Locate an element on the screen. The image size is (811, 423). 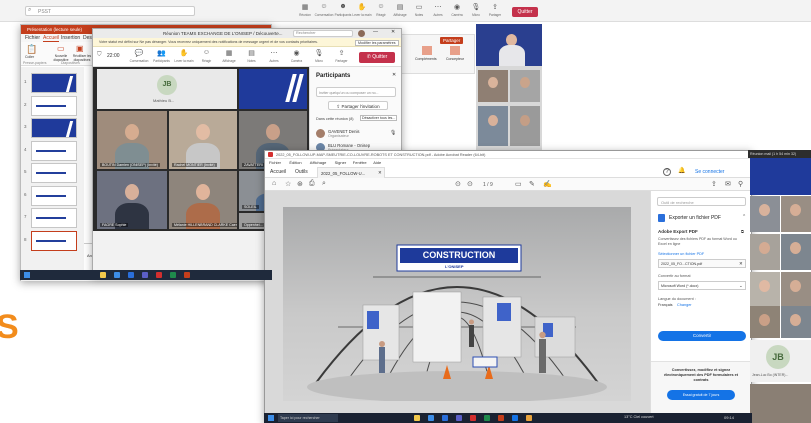
page-down-icon: ⊙ is located at coordinates (470, 184).